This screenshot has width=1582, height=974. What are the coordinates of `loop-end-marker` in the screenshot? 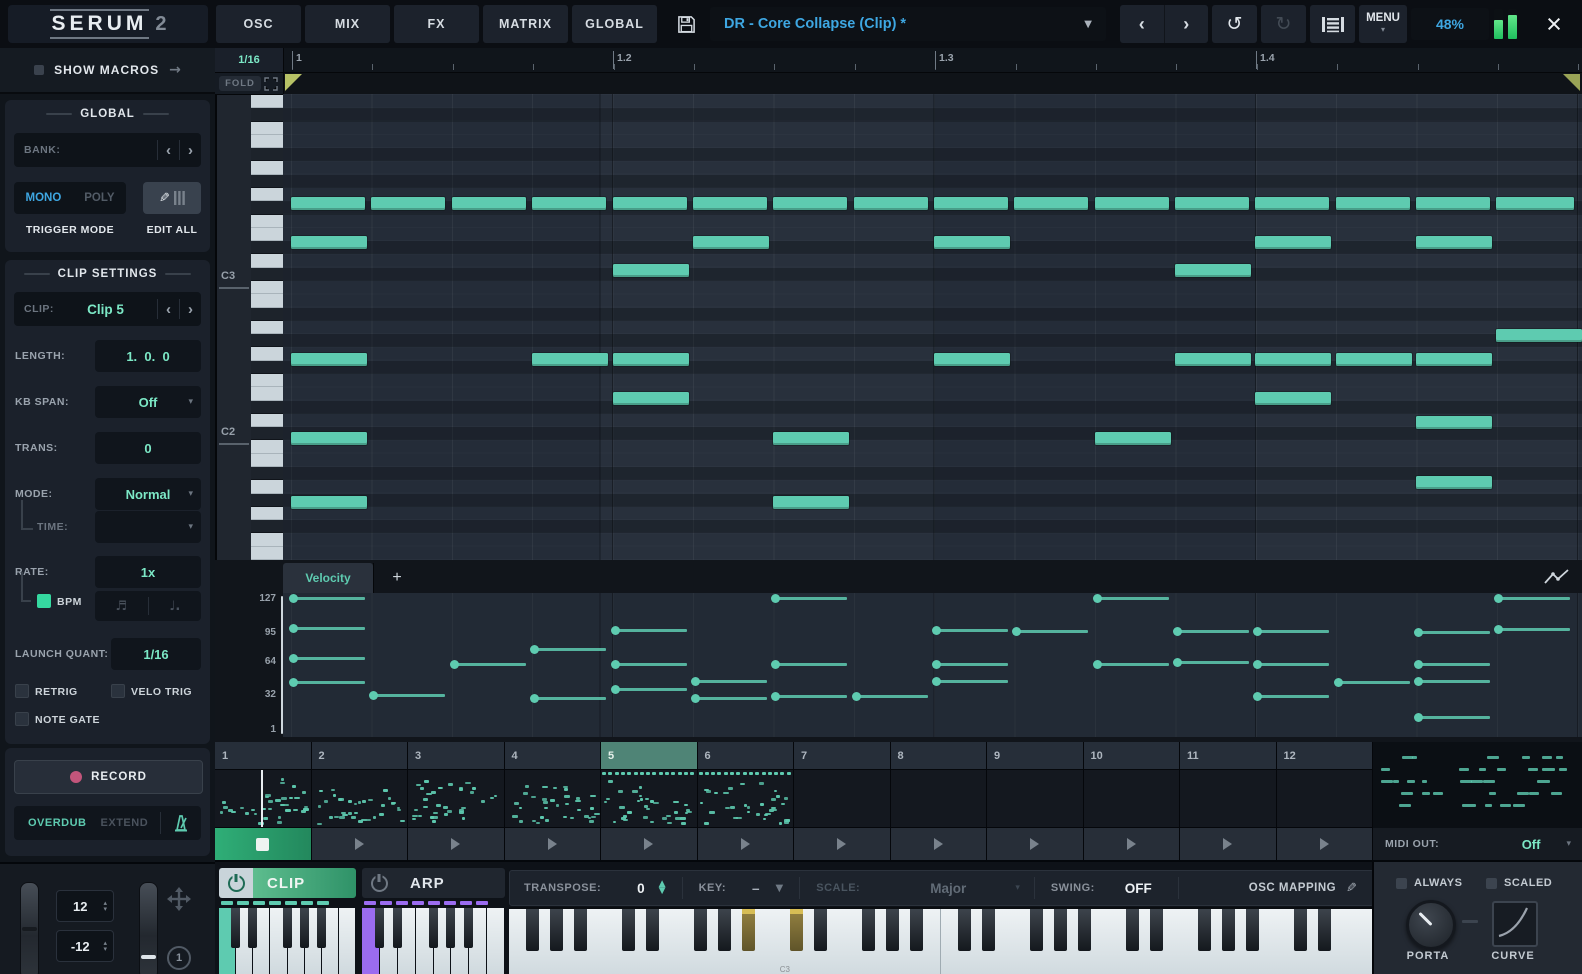 It's located at (1571, 82).